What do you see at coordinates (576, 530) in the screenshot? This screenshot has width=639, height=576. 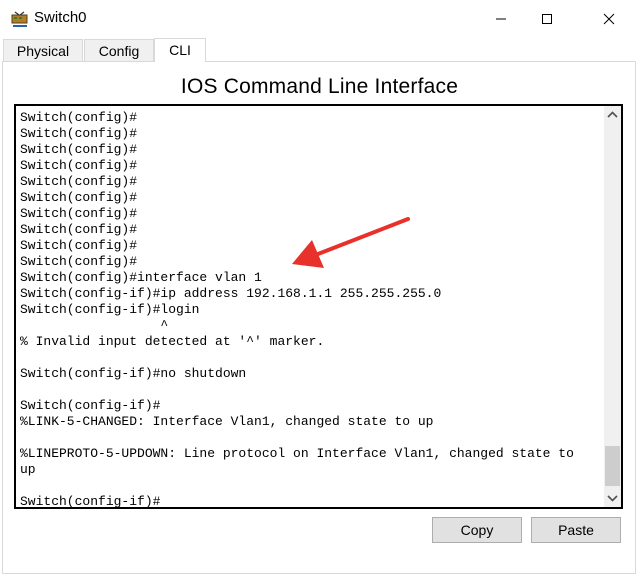 I see `paste-button: Paste` at bounding box center [576, 530].